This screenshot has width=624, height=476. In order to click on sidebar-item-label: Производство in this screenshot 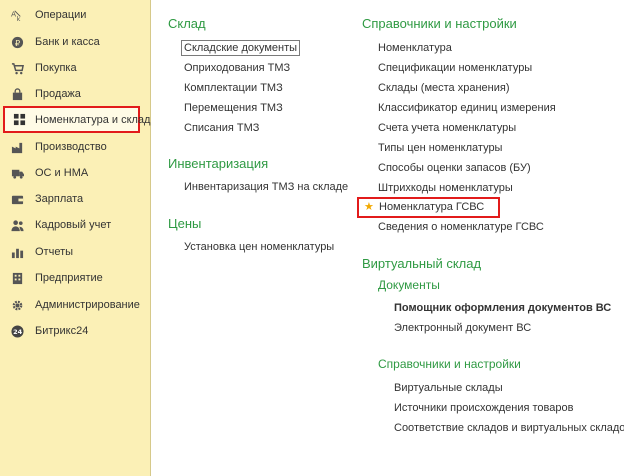, I will do `click(71, 147)`.